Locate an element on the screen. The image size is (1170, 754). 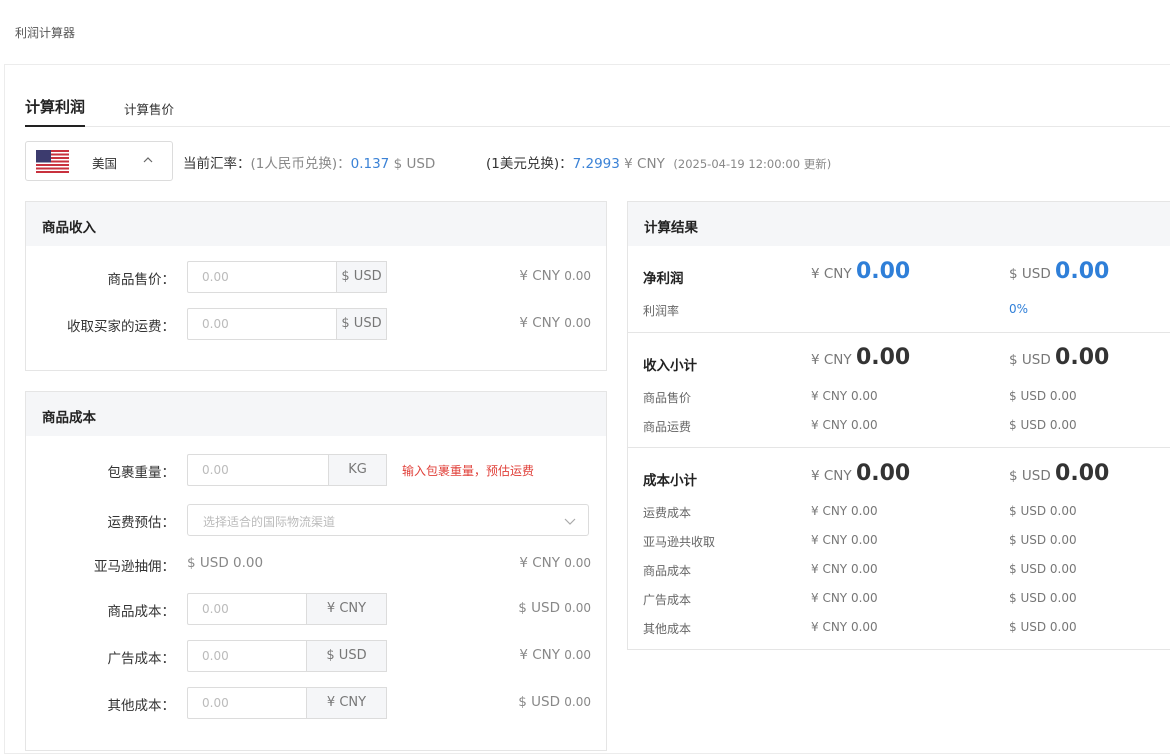
income-item-label: 商品运费 is located at coordinates (667, 427).